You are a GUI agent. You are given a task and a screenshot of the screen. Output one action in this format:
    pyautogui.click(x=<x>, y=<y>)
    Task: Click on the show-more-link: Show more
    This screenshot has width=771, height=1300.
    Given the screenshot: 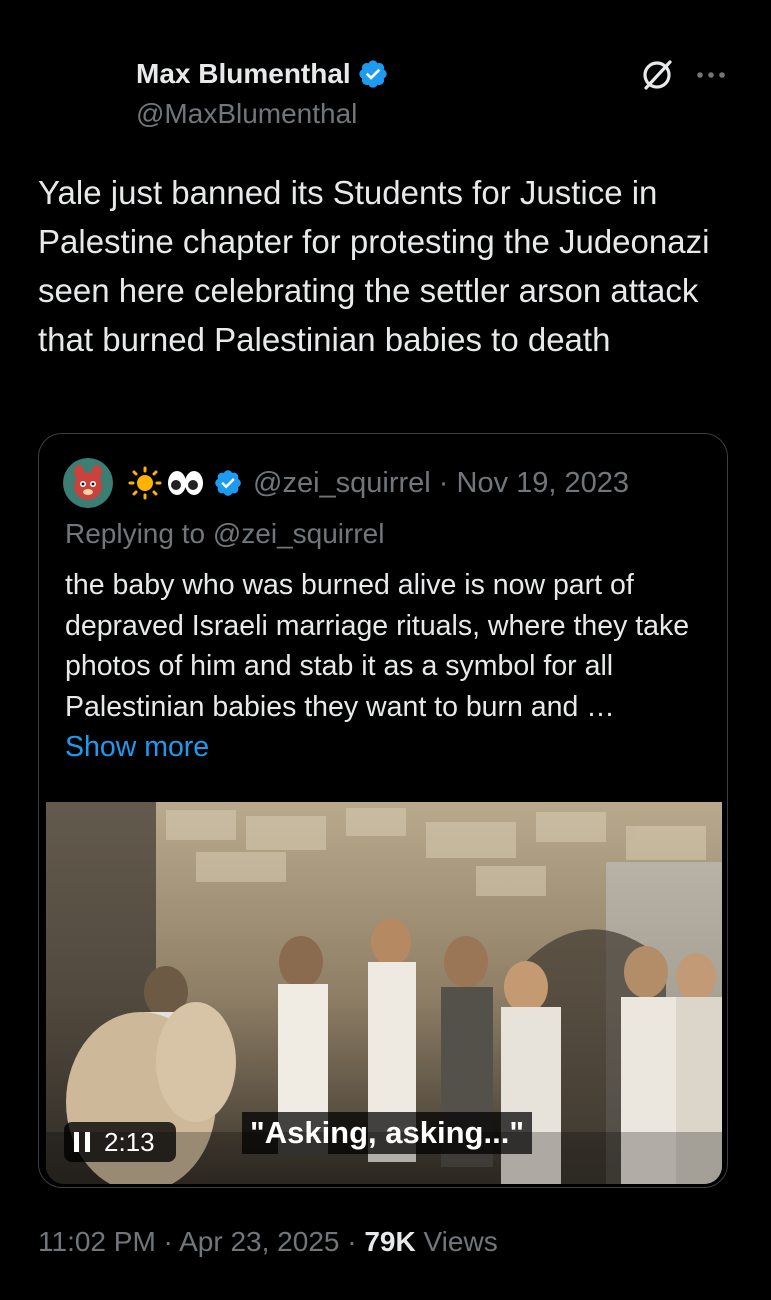 What is the action you would take?
    pyautogui.click(x=137, y=747)
    